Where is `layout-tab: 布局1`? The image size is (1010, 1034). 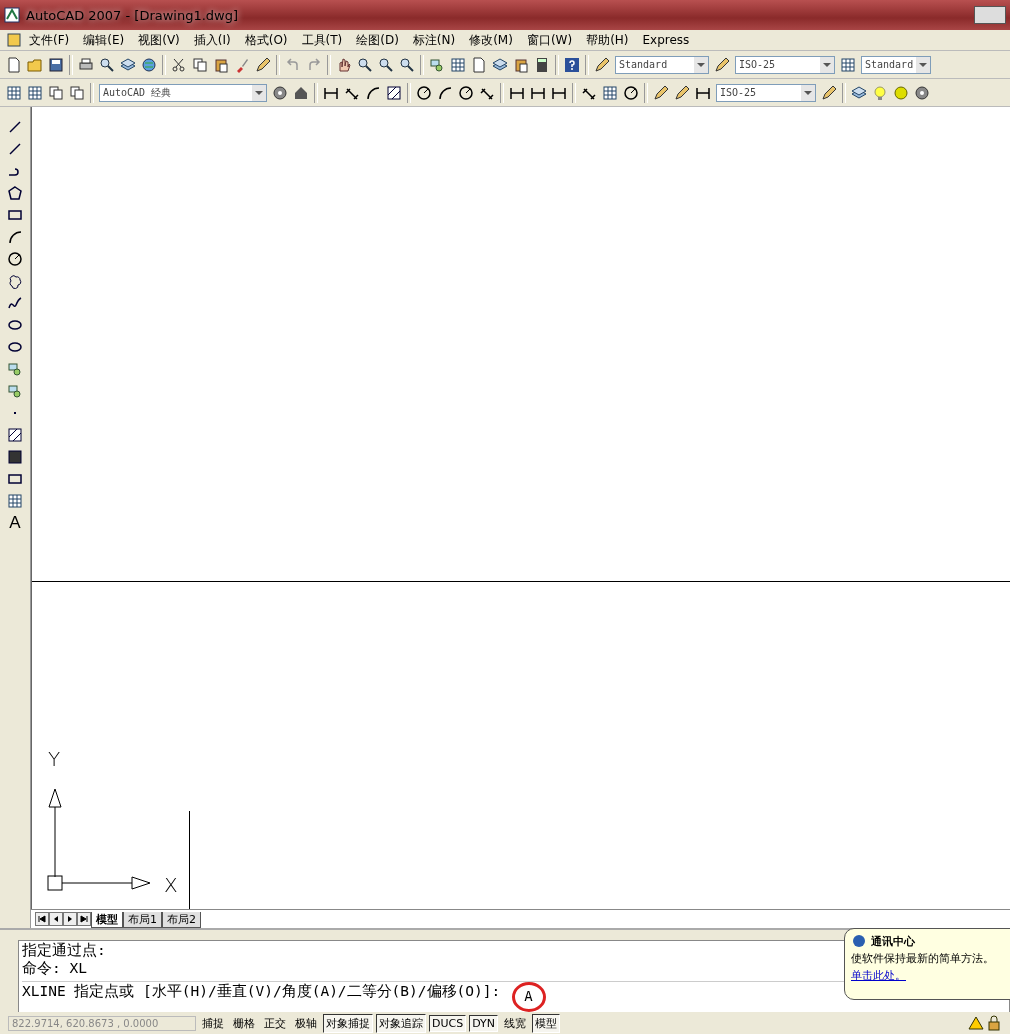 layout-tab: 布局1 is located at coordinates (142, 920).